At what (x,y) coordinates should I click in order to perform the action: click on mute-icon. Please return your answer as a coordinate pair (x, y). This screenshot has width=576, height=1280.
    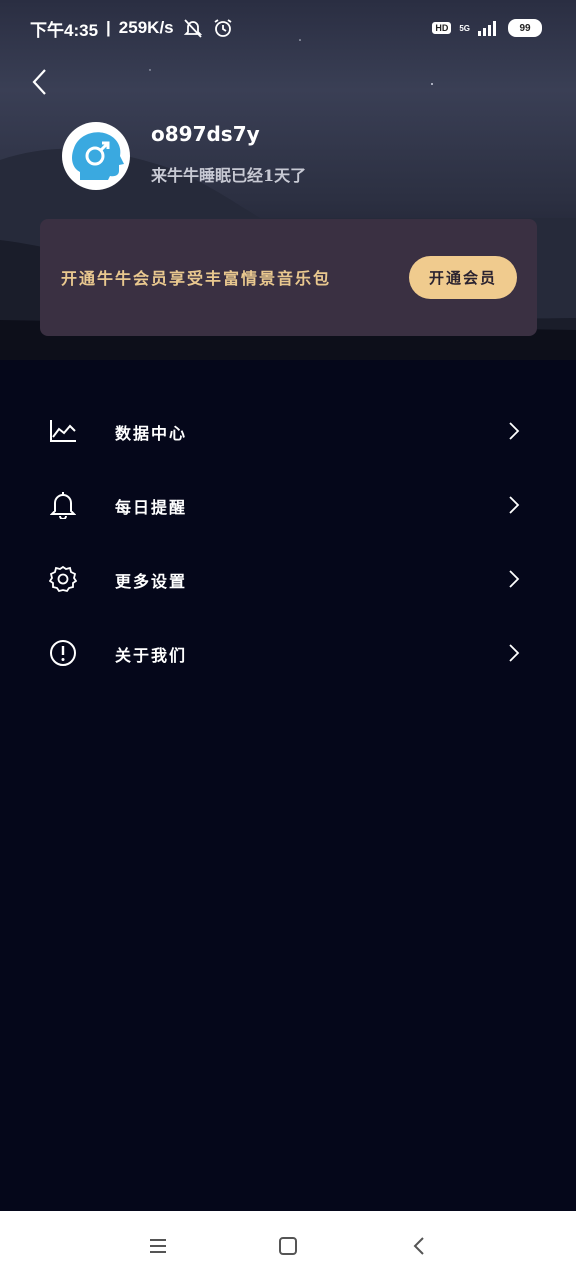
    Looking at the image, I should click on (192, 28).